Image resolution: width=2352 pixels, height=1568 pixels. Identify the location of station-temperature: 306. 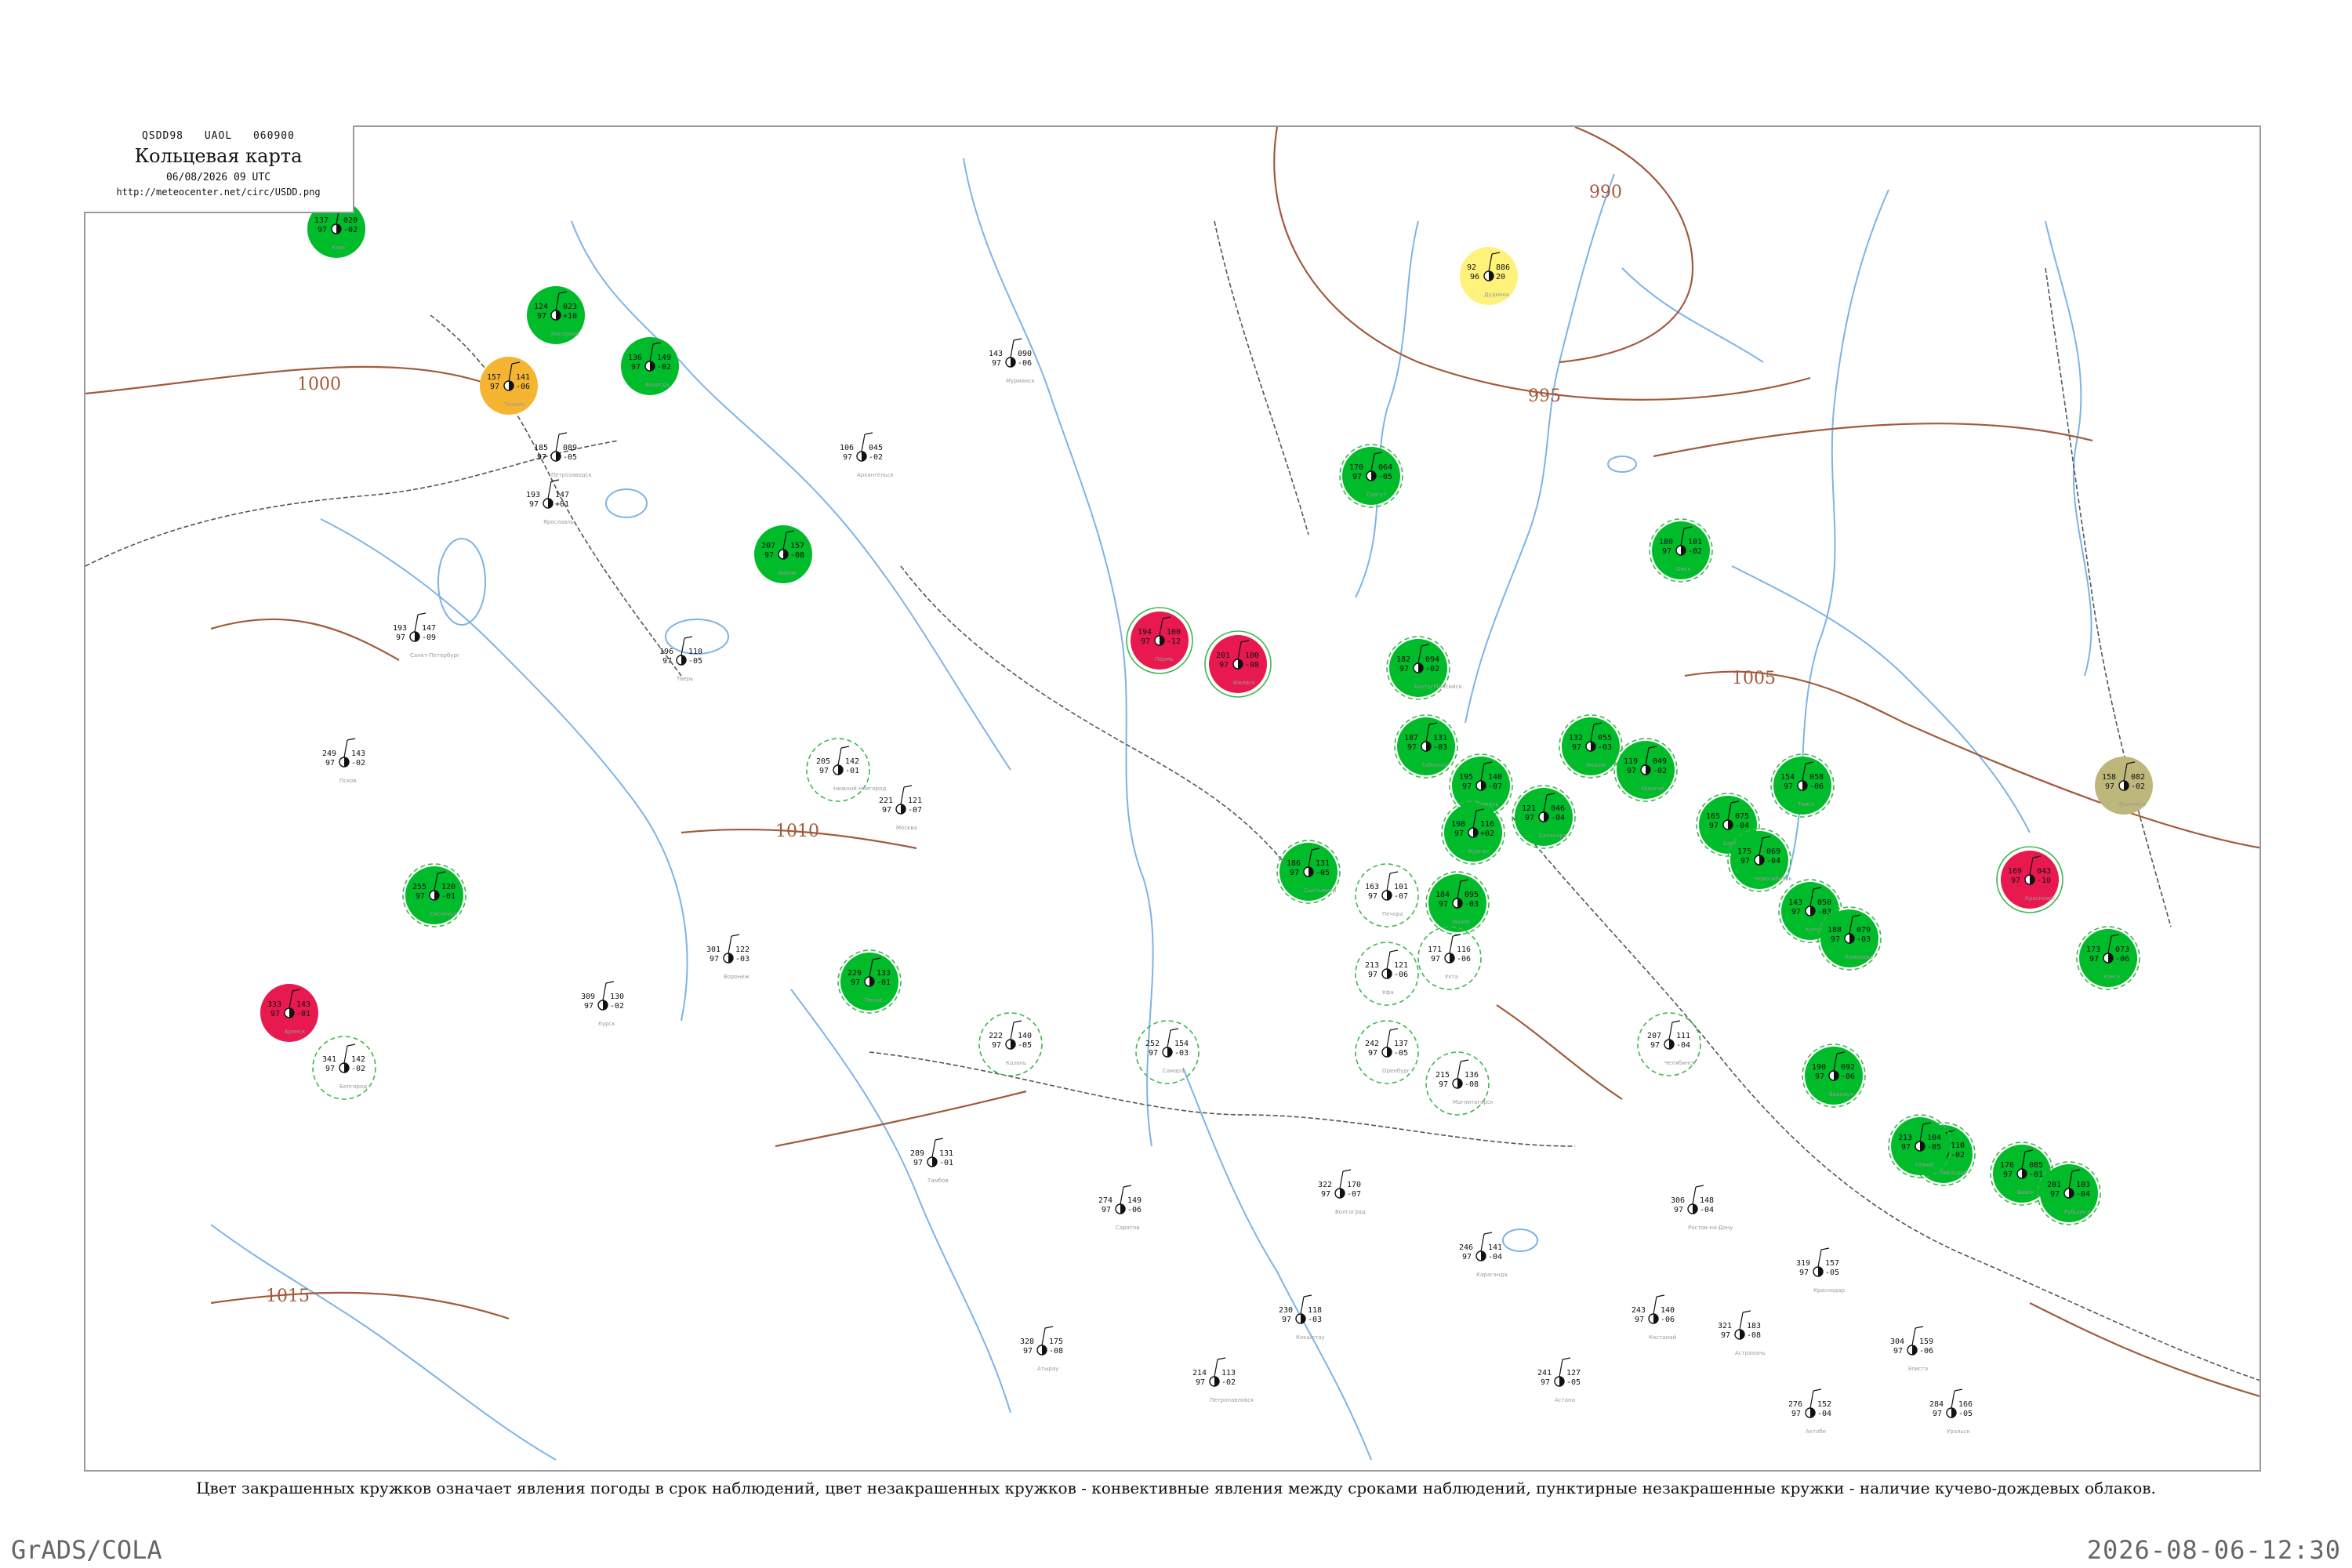
(1678, 1200).